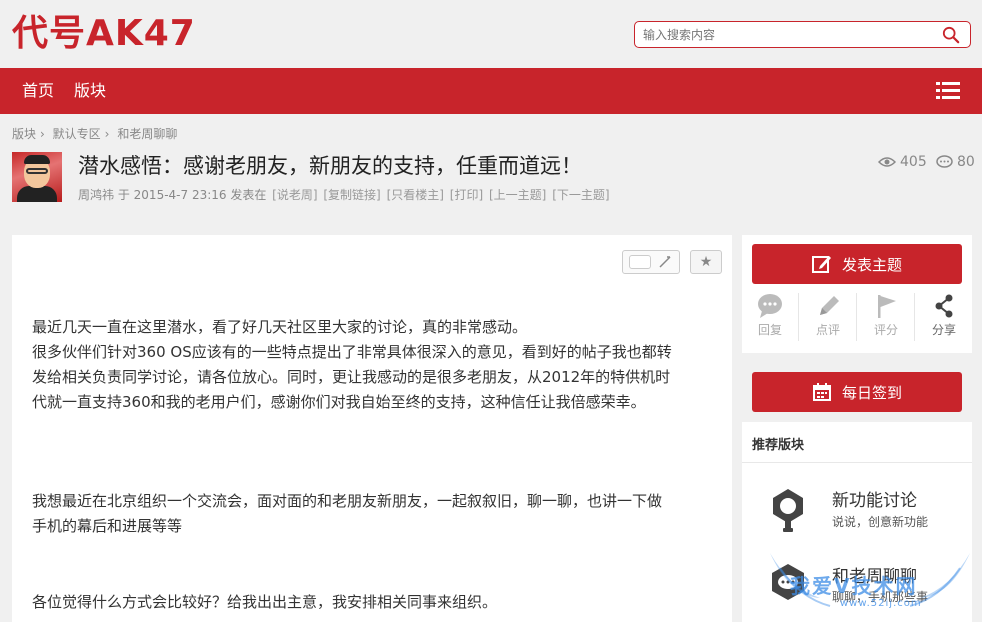  Describe the element at coordinates (580, 195) in the screenshot. I see `next-topic-link: [下一主题]` at that location.